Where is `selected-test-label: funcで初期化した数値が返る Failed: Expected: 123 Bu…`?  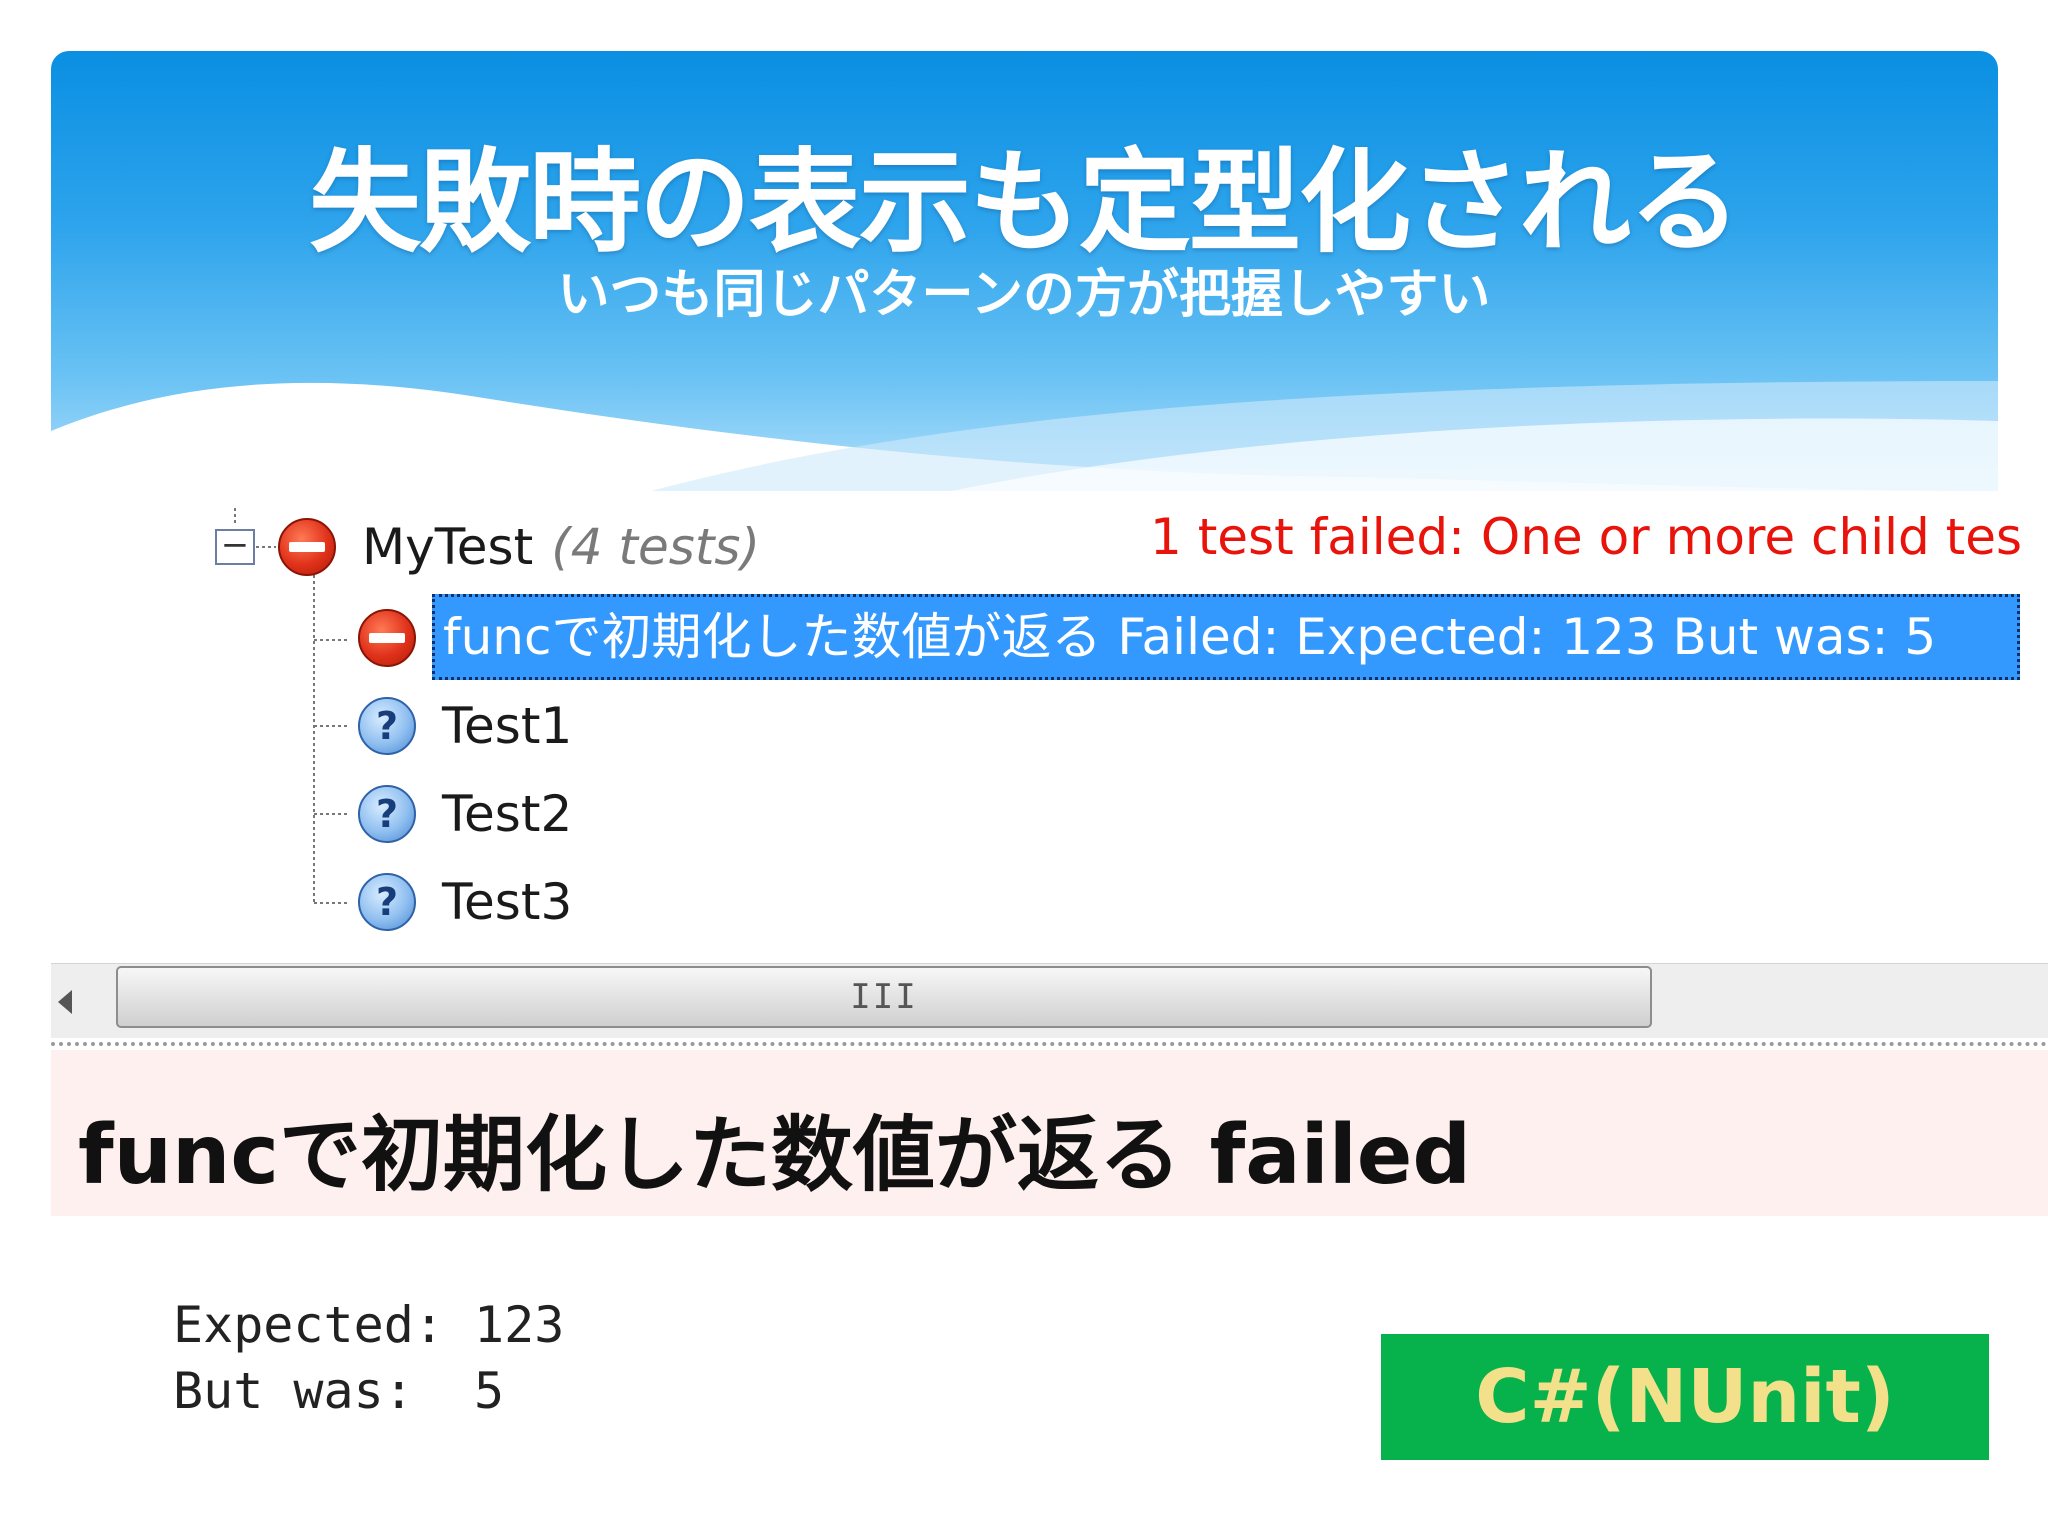
selected-test-label: funcで初期化した数値が返る Failed: Expected: 123 Bu… is located at coordinates (1226, 637).